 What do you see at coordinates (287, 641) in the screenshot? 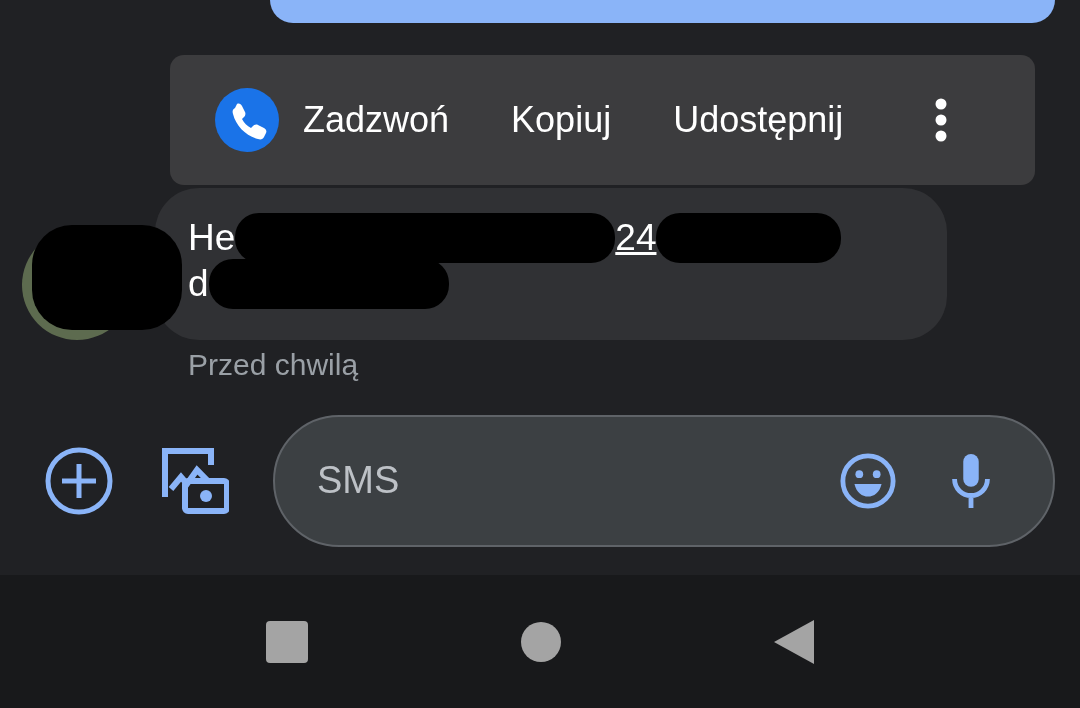
I see `recents-icon` at bounding box center [287, 641].